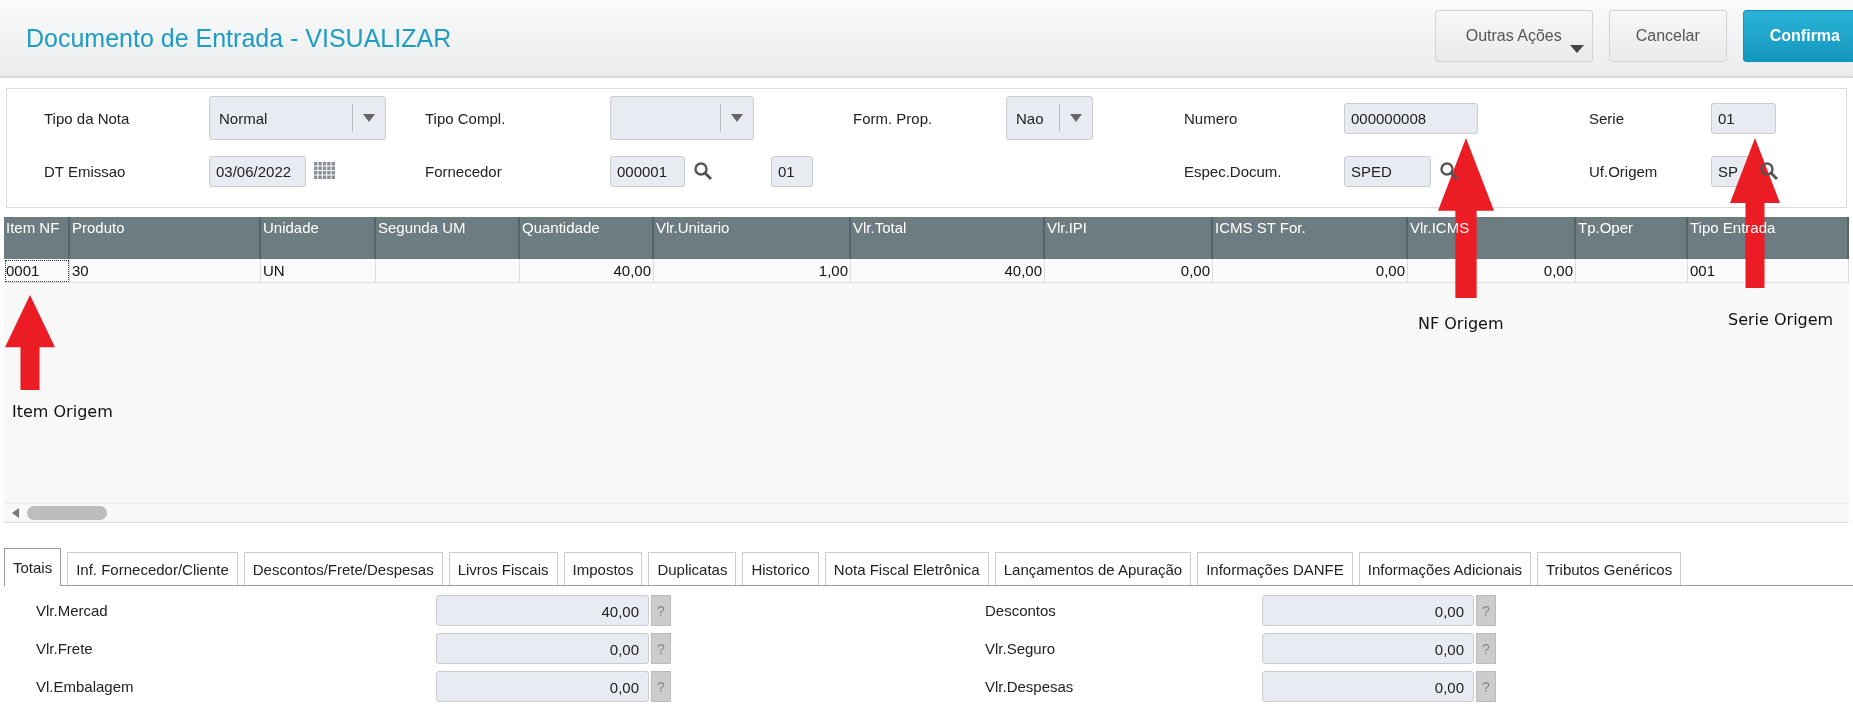 The image size is (1853, 717). Describe the element at coordinates (33, 567) in the screenshot. I see `tab: Totais` at that location.